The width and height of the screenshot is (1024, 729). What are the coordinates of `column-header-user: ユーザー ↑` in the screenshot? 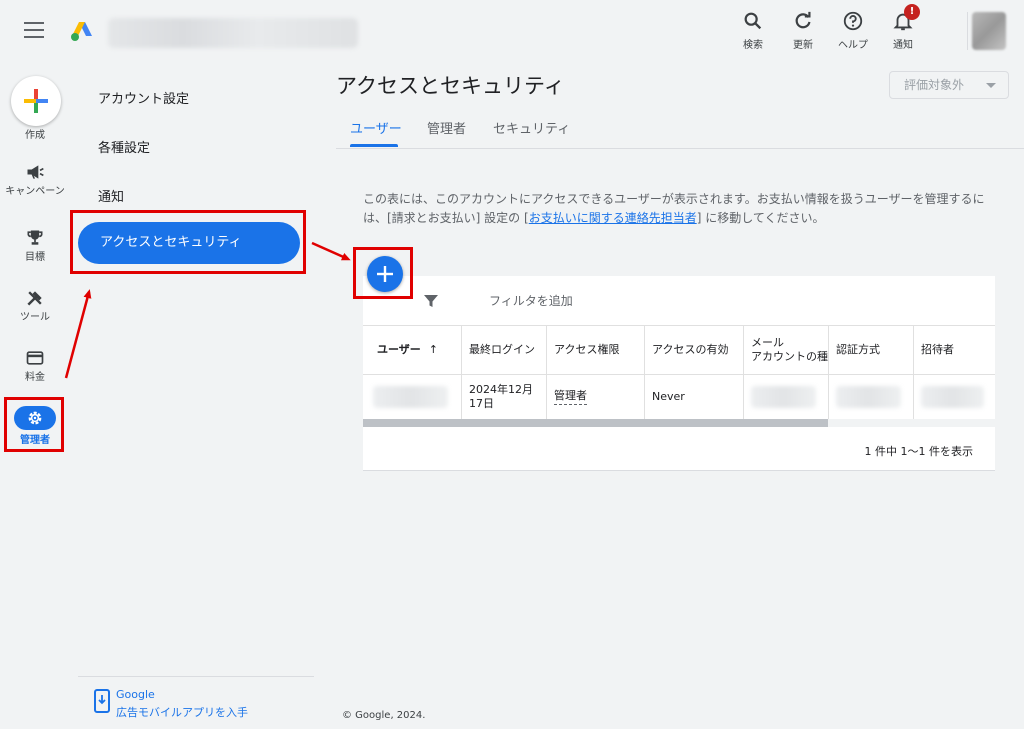 It's located at (412, 350).